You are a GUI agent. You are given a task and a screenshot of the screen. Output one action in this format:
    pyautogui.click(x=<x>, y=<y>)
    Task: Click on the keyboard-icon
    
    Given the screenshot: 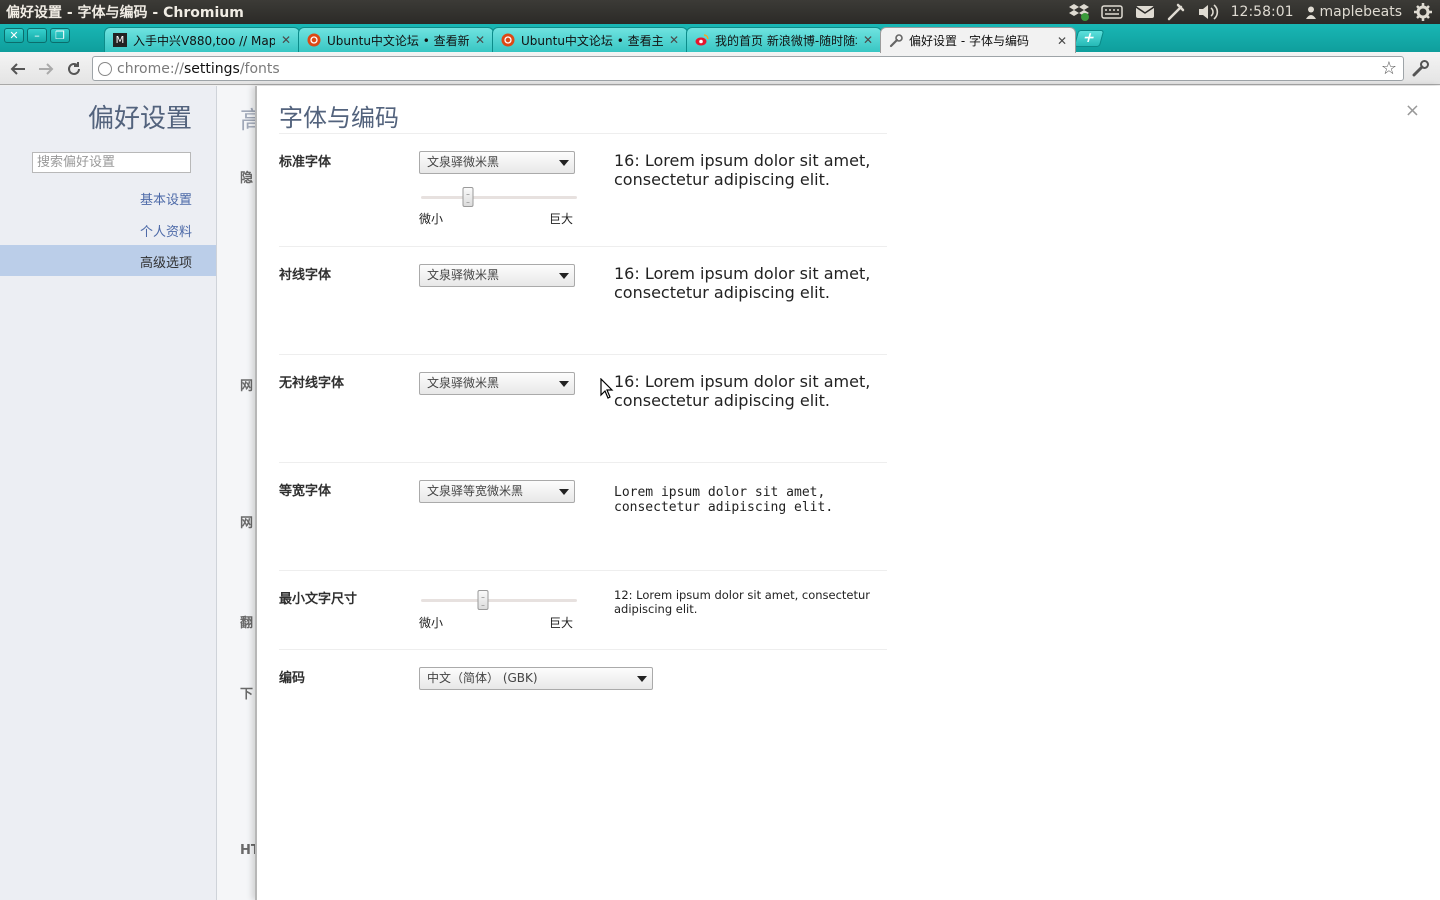 What is the action you would take?
    pyautogui.click(x=1111, y=12)
    